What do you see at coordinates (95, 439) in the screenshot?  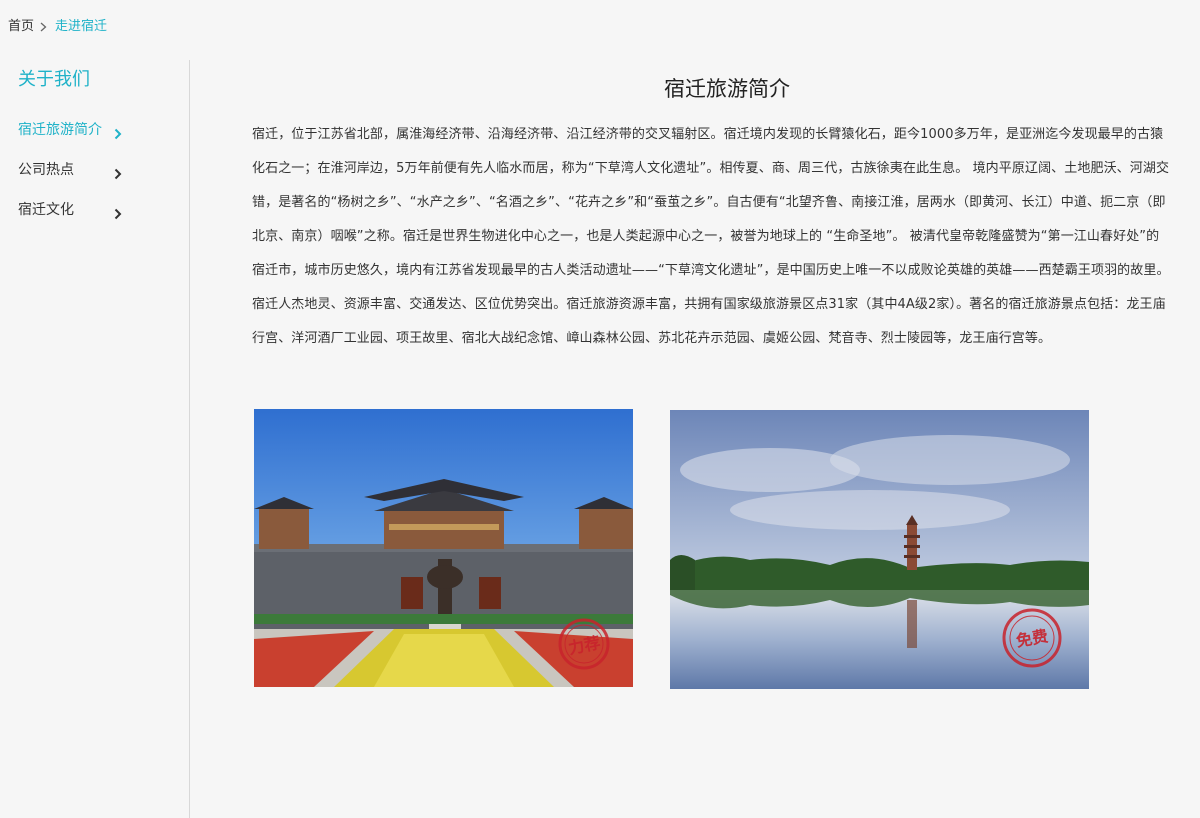 I see `sidebar: 关于我们 宿迁旅游简介 公司热点 宿迁文化` at bounding box center [95, 439].